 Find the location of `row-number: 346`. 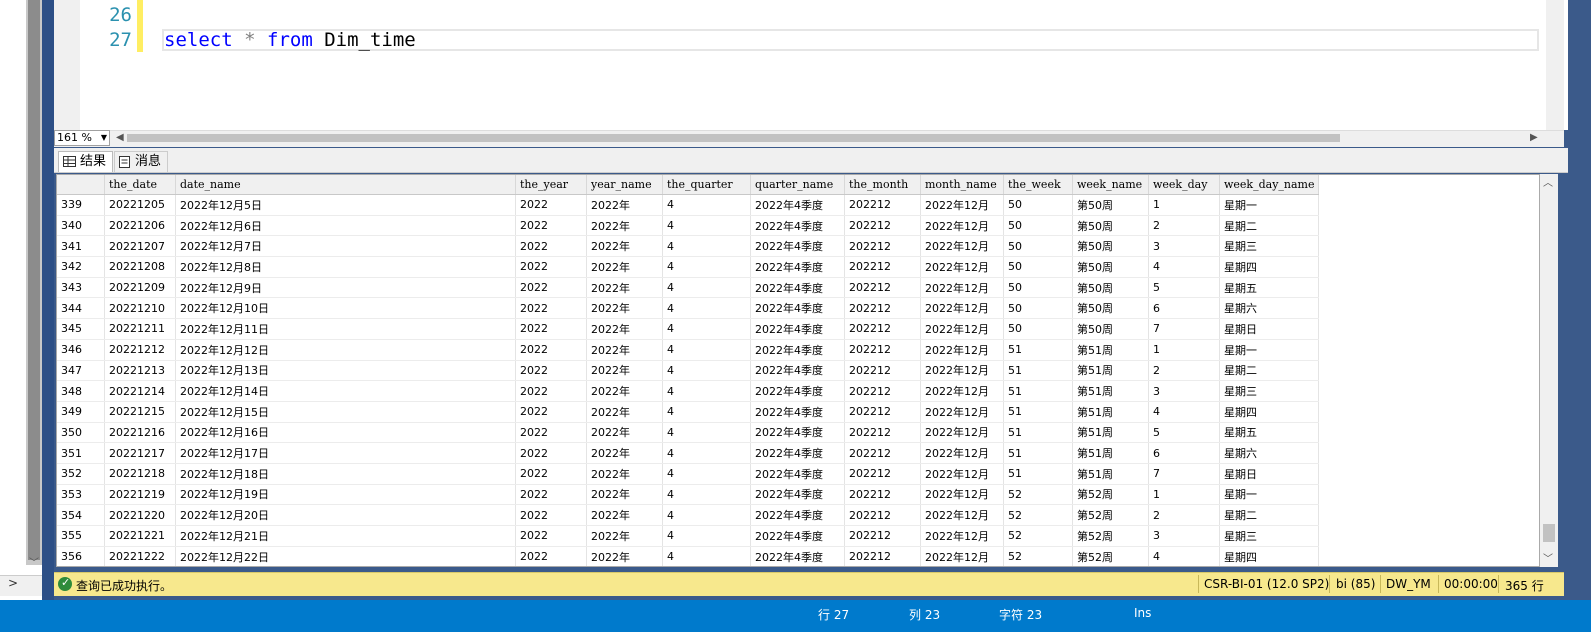

row-number: 346 is located at coordinates (81, 350).